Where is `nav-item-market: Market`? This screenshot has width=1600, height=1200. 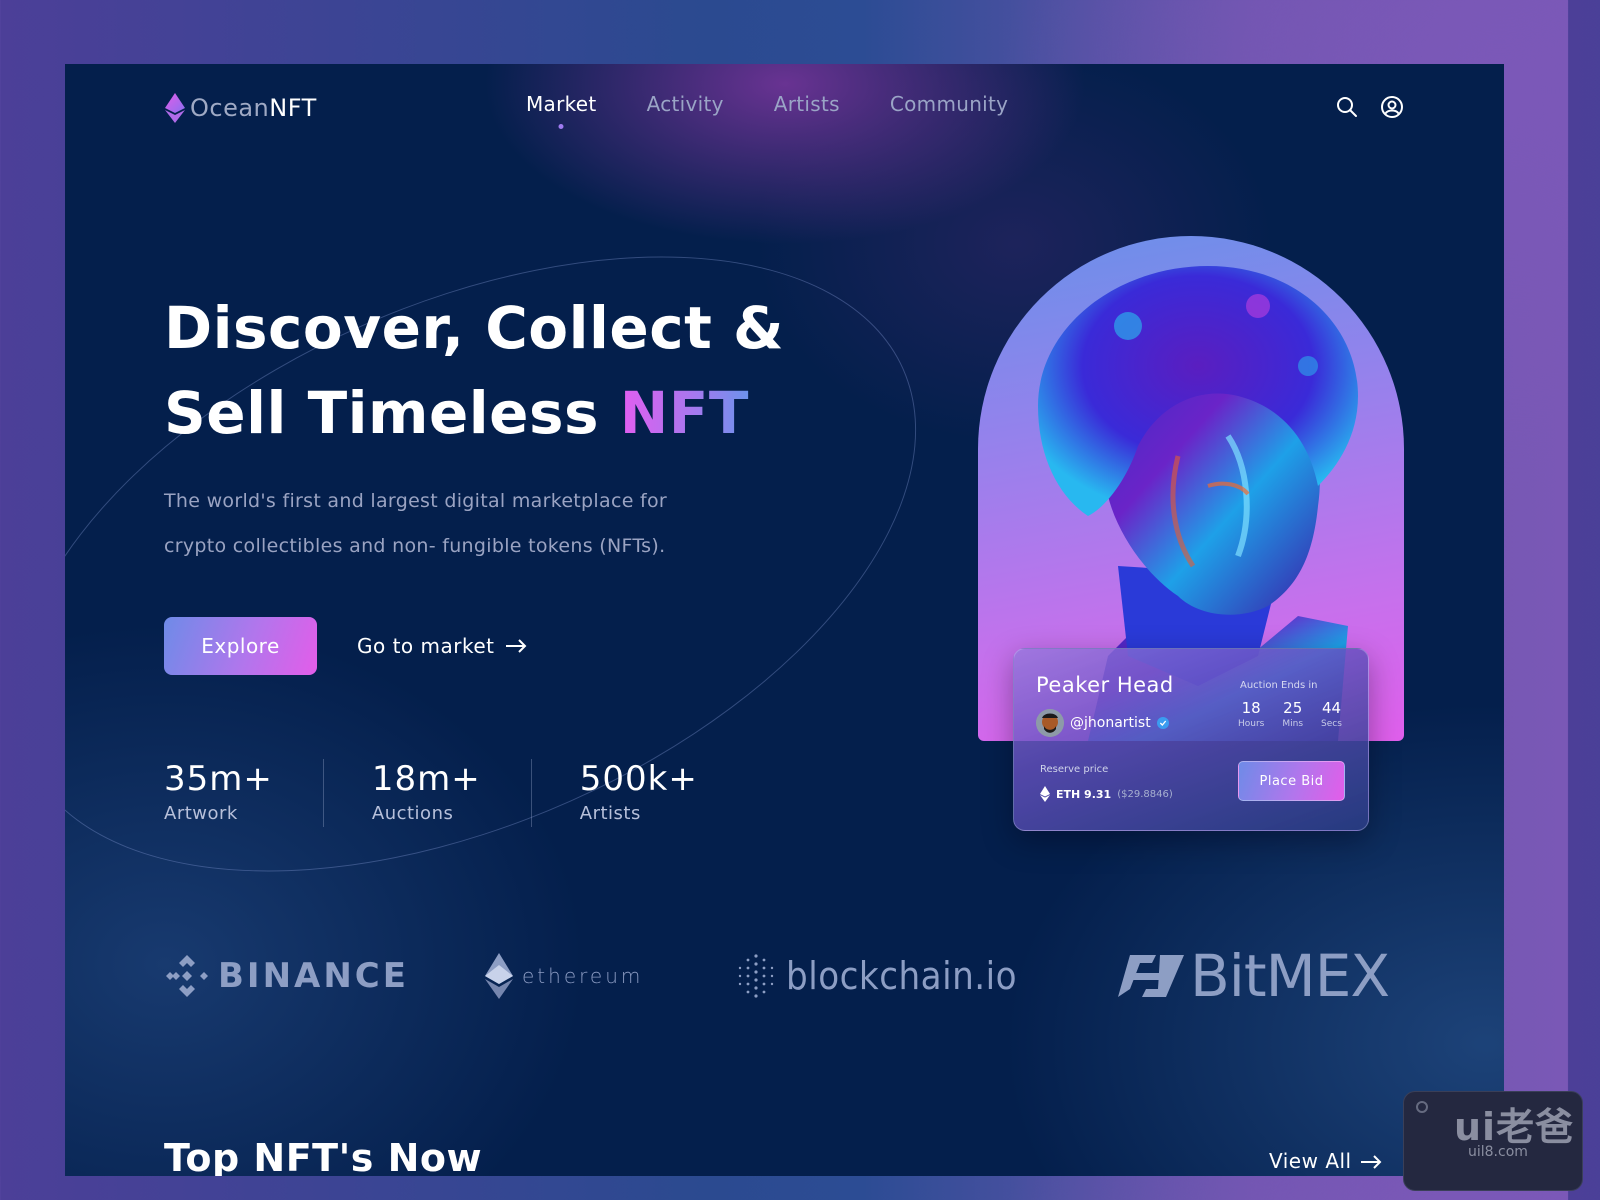
nav-item-market: Market is located at coordinates (561, 110).